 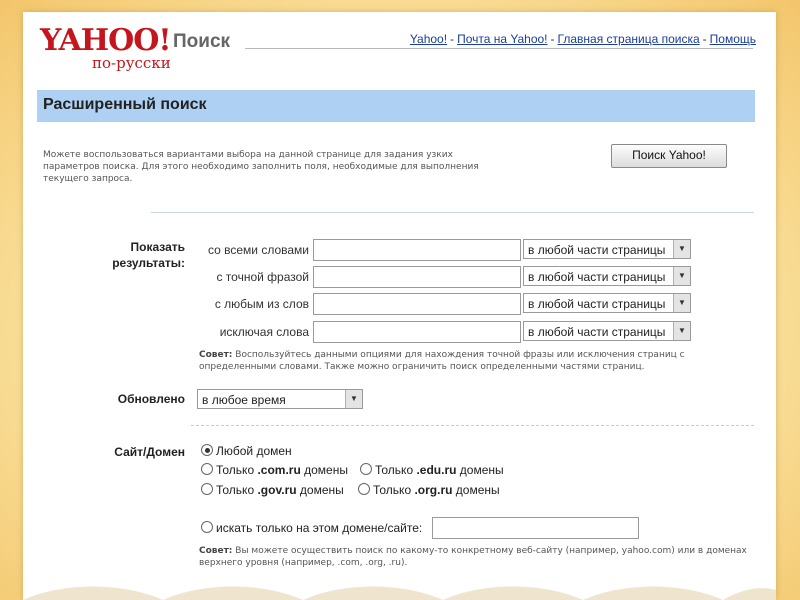 What do you see at coordinates (131, 63) in the screenshot?
I see `logo-subtitle: по-русски` at bounding box center [131, 63].